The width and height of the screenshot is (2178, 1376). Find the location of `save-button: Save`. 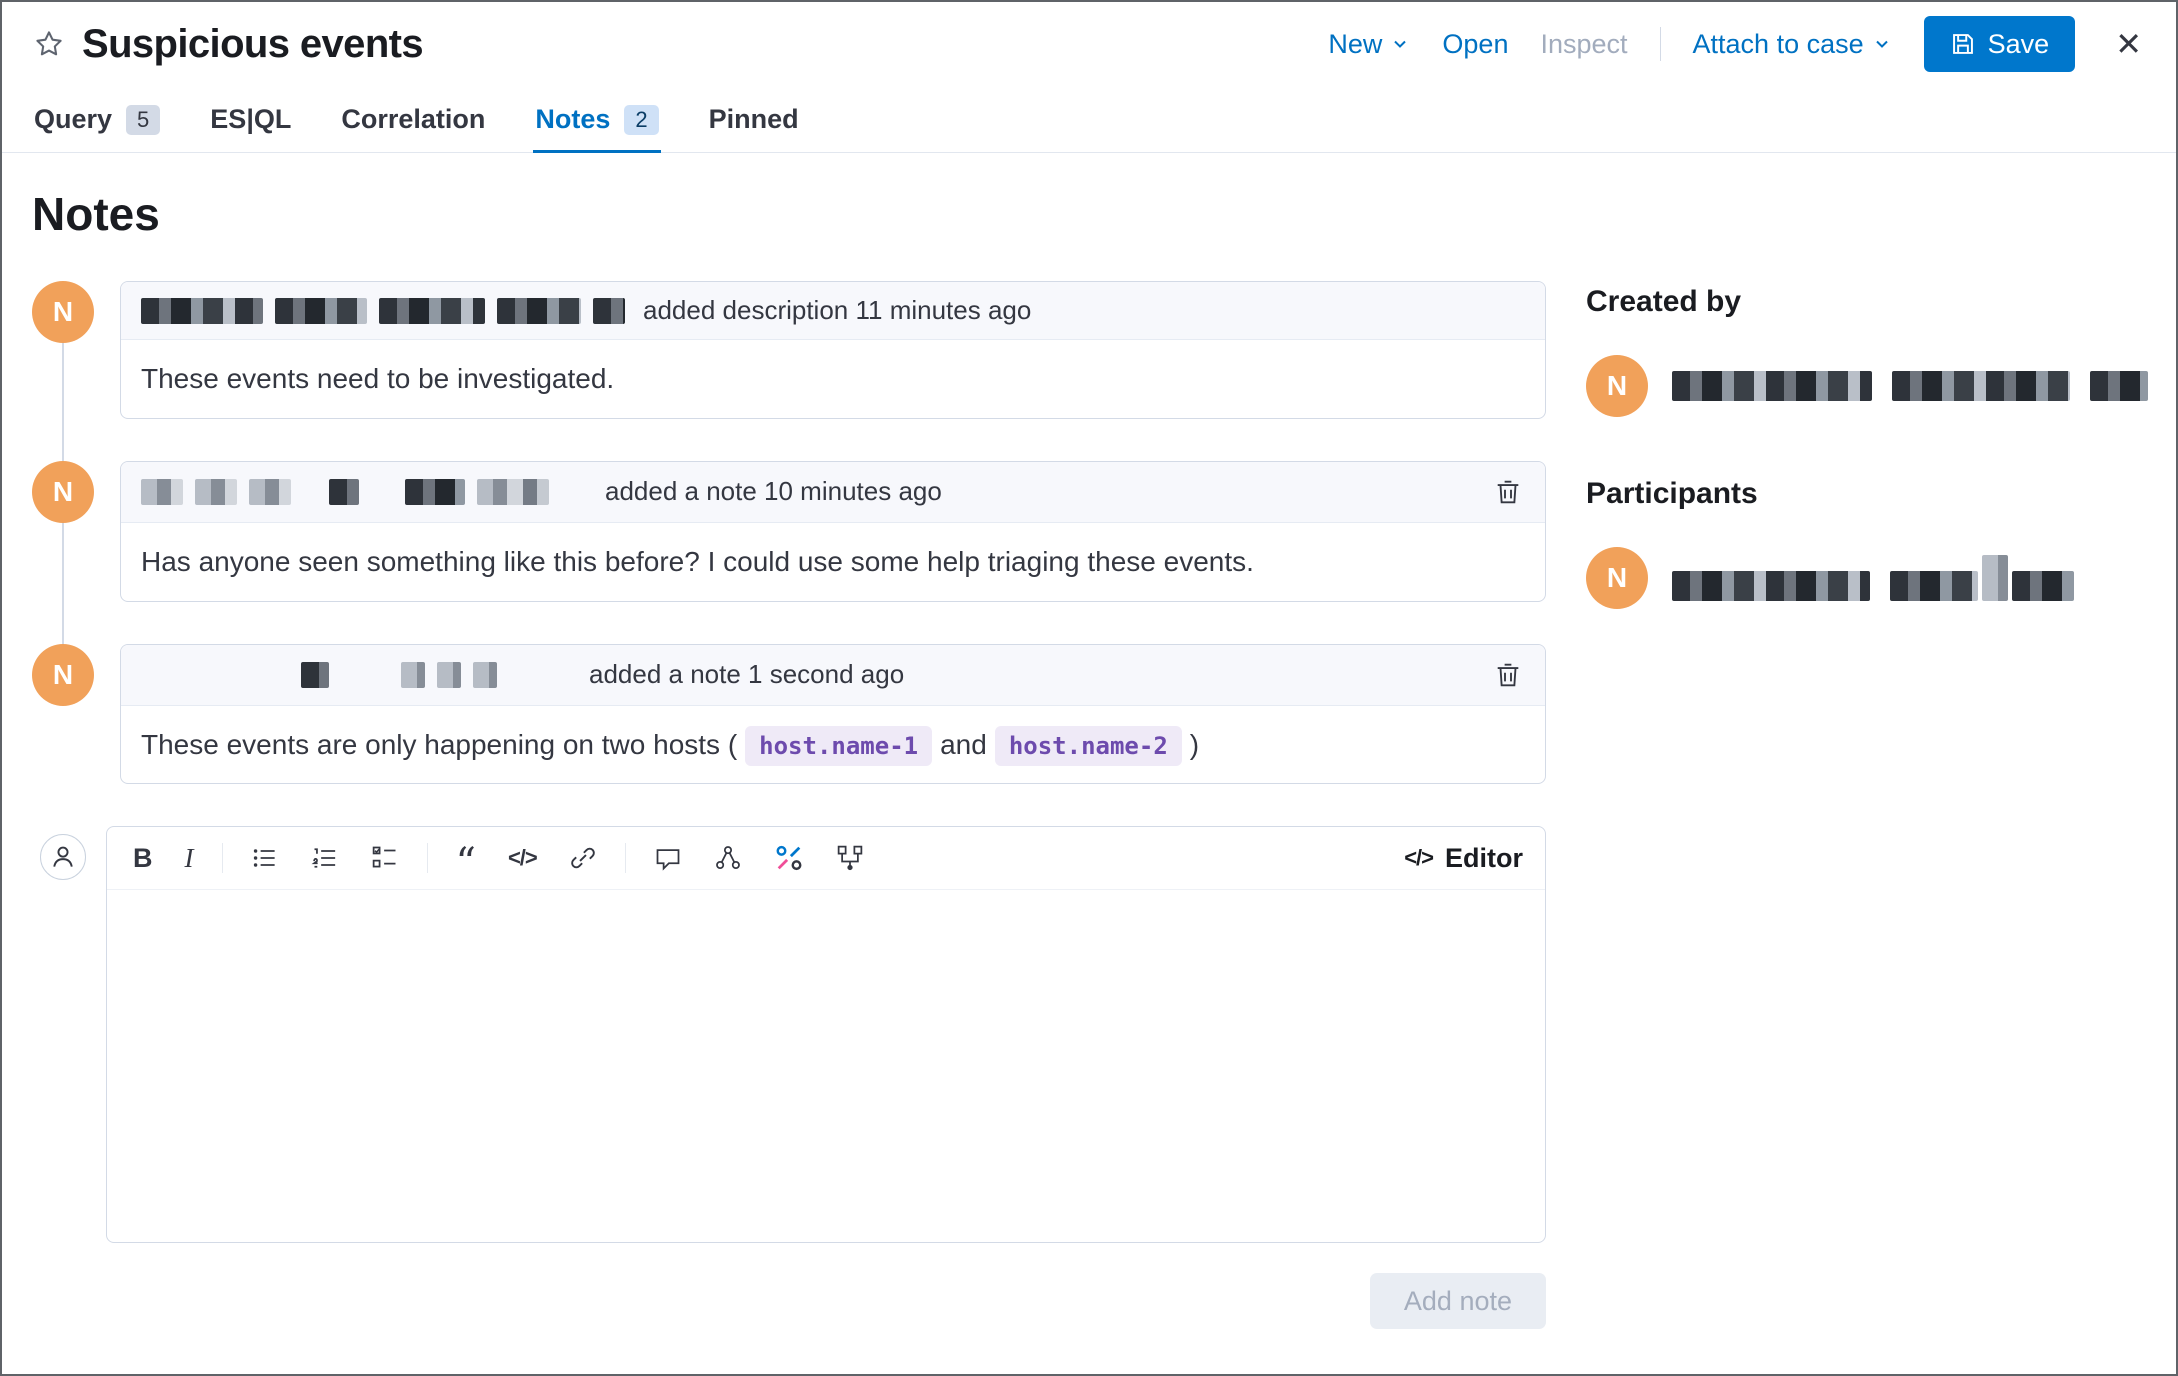

save-button: Save is located at coordinates (1999, 44).